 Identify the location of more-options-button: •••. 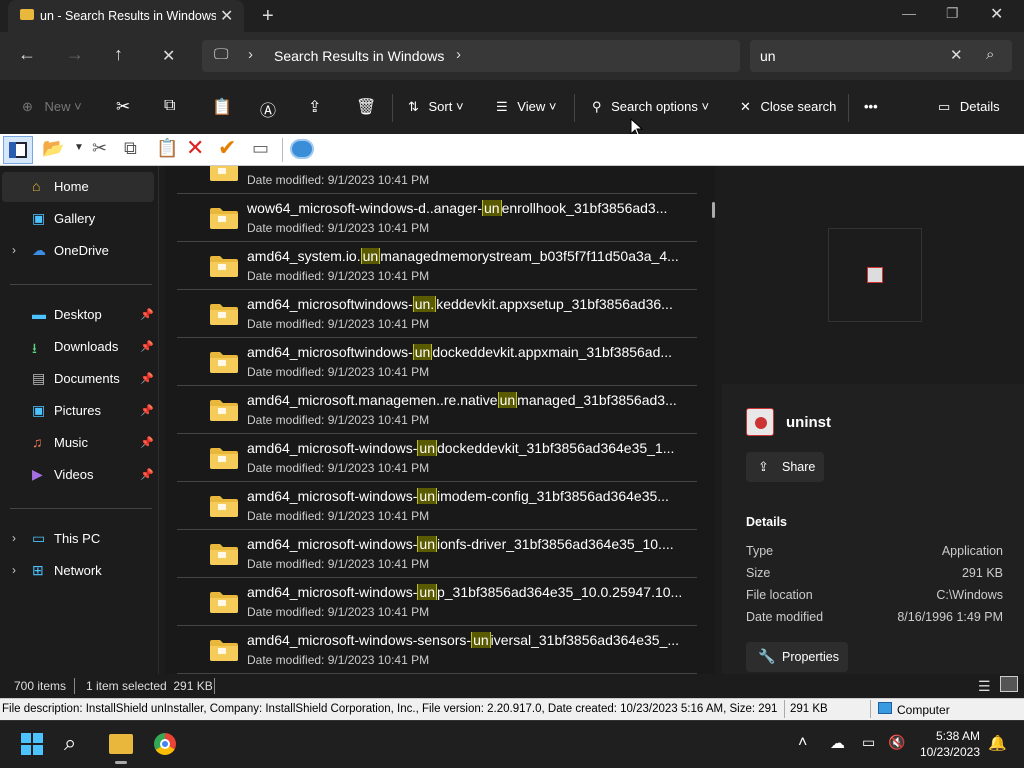
(871, 106).